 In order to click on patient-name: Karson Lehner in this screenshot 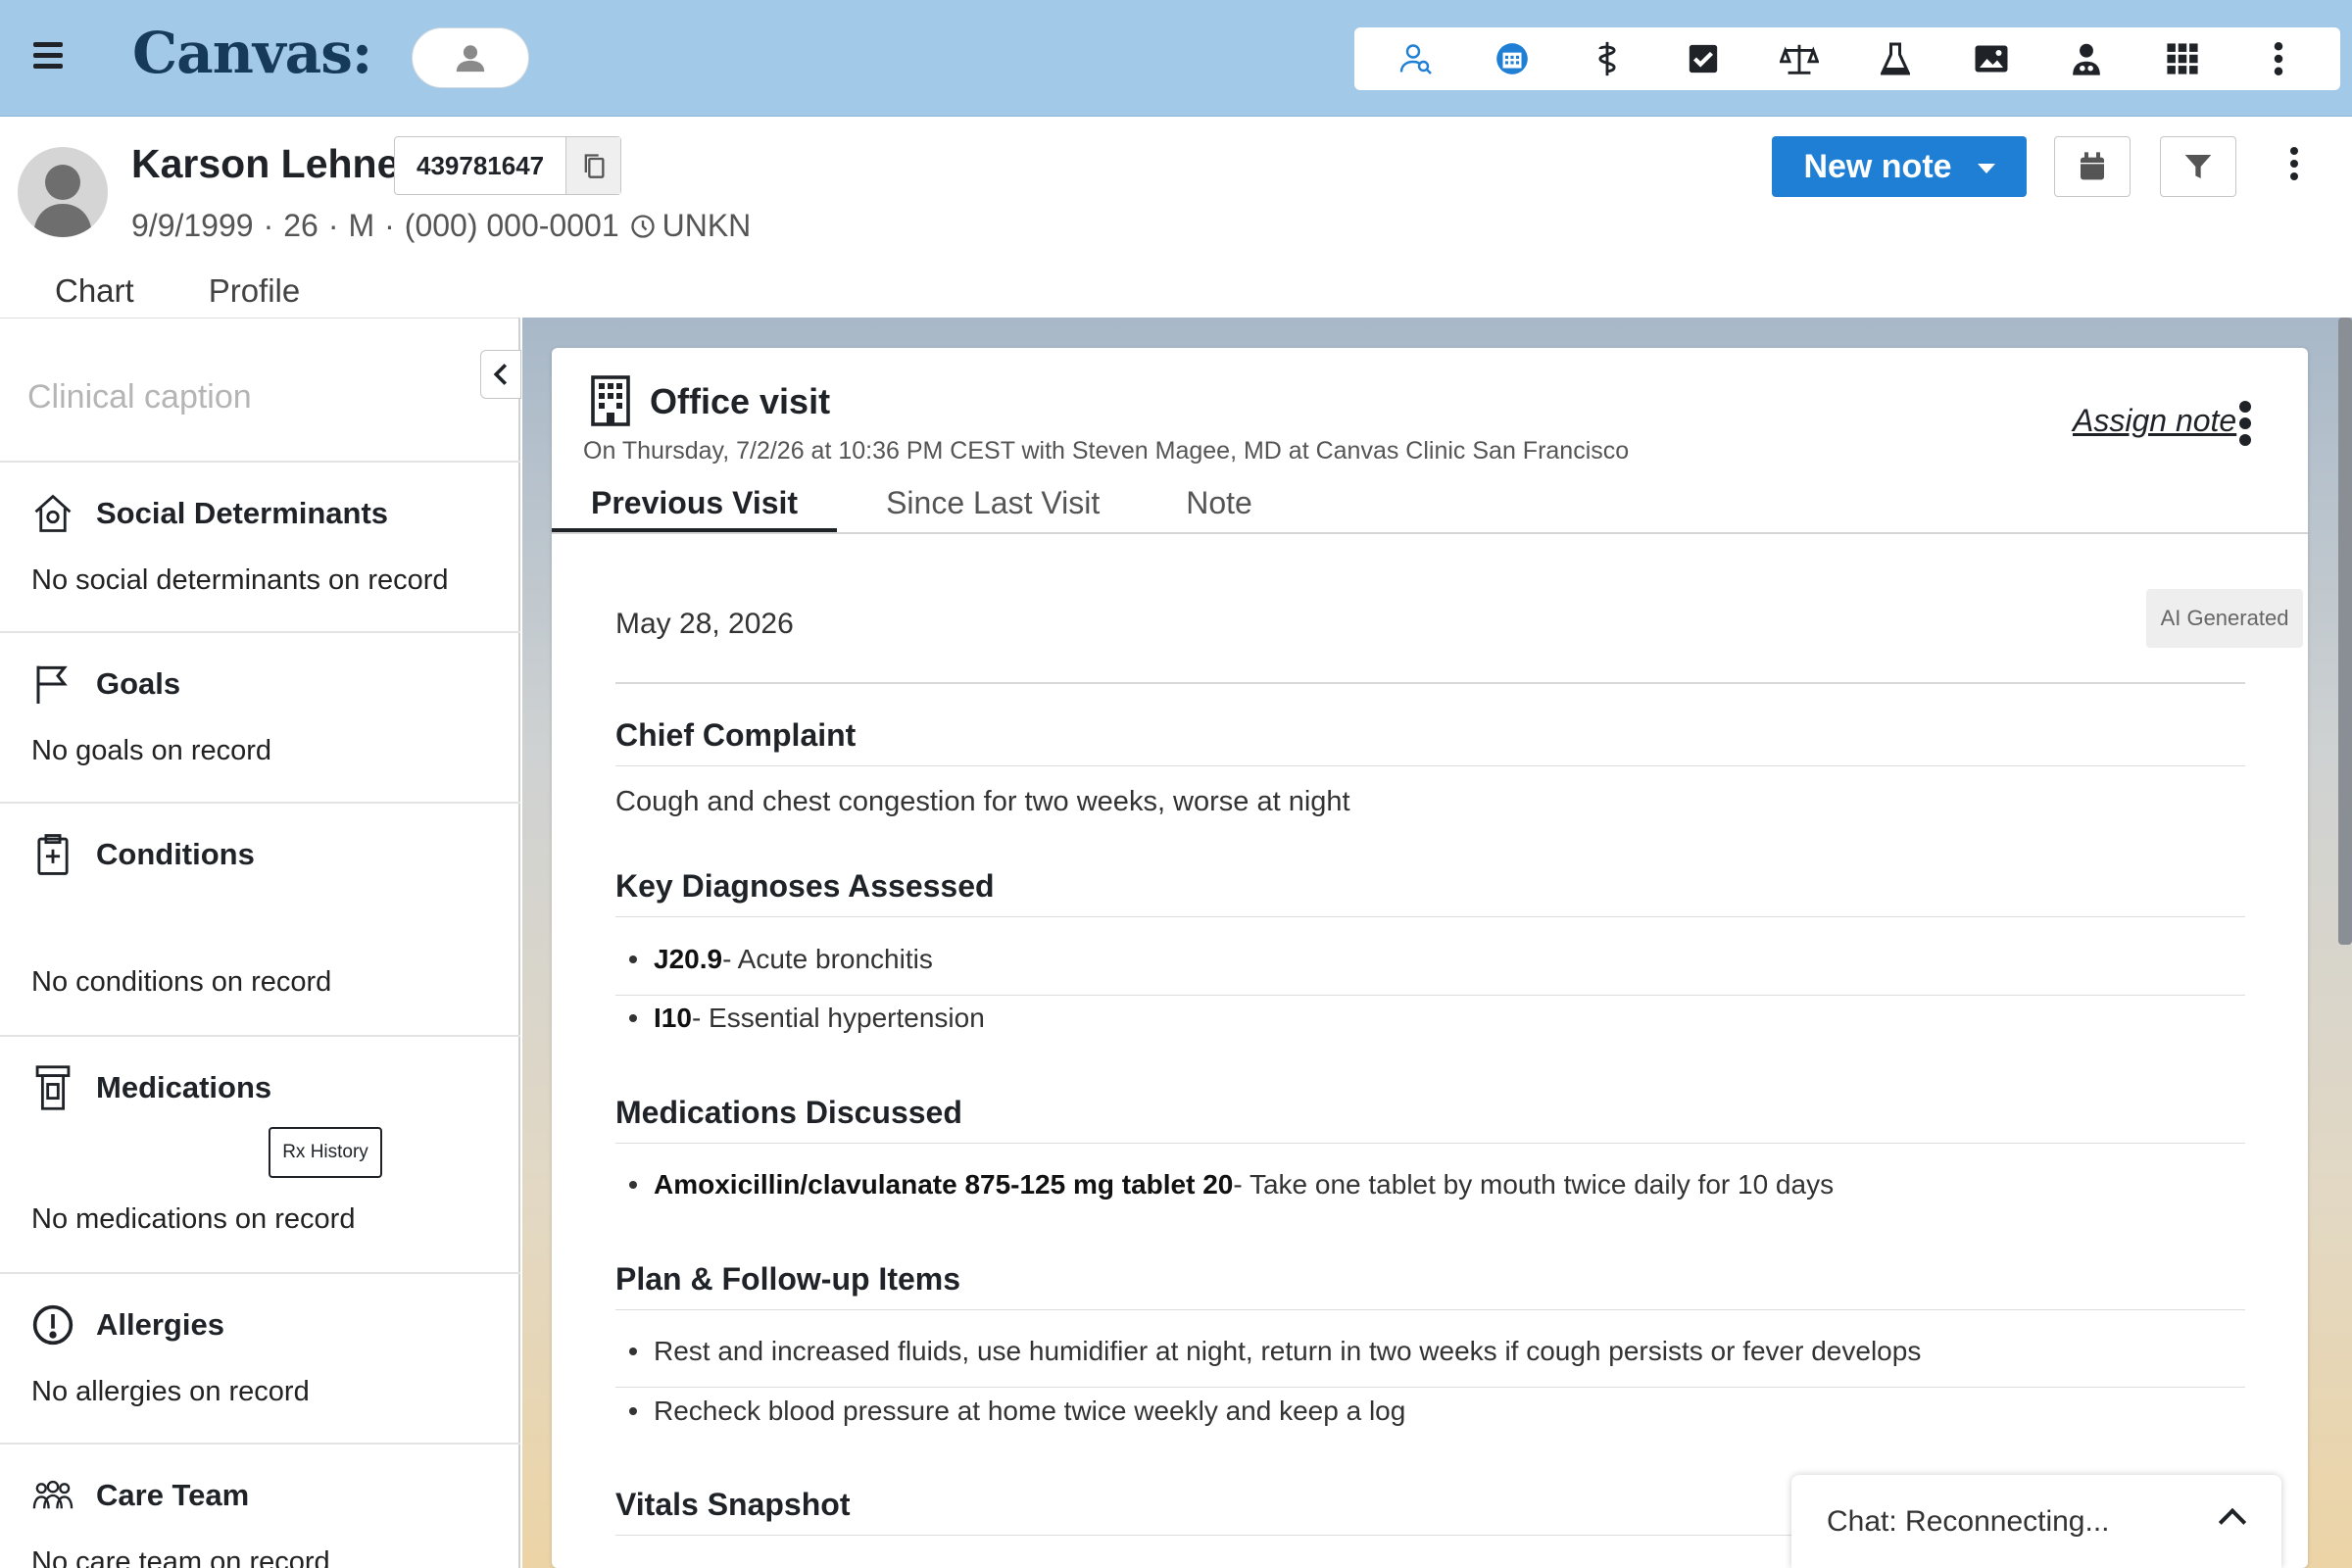, I will do `click(273, 163)`.